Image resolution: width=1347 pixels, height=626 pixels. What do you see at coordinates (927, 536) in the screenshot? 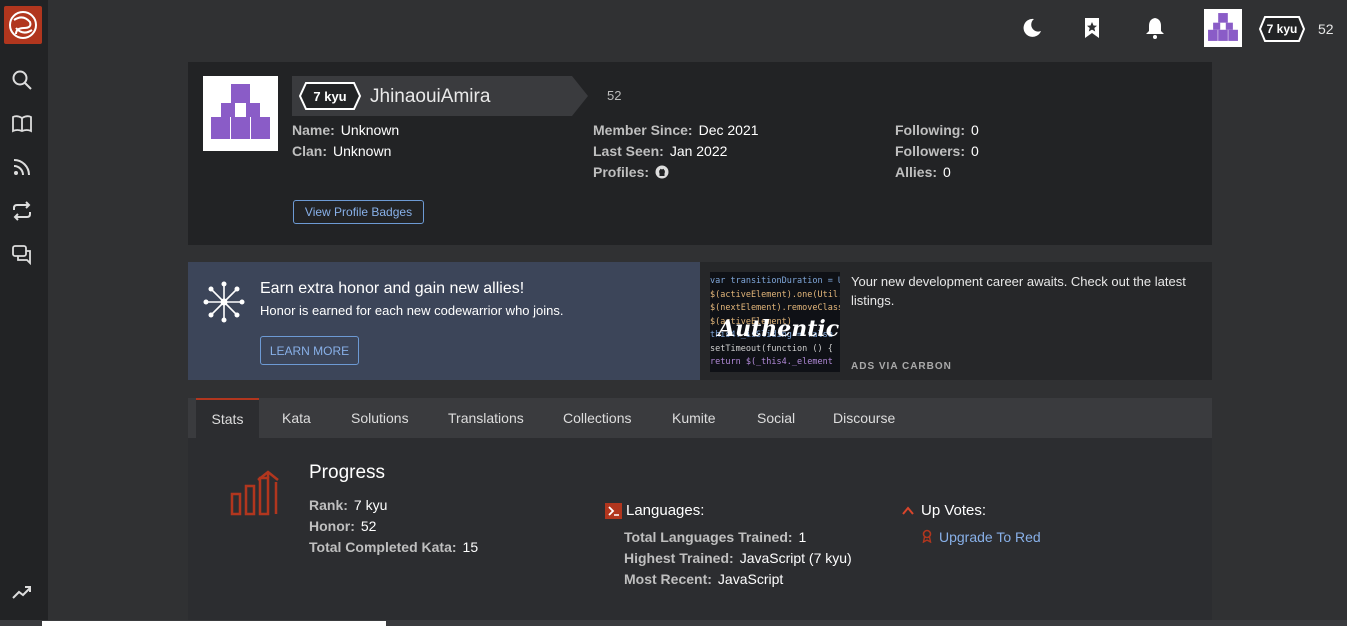
I see `ribbon-icon` at bounding box center [927, 536].